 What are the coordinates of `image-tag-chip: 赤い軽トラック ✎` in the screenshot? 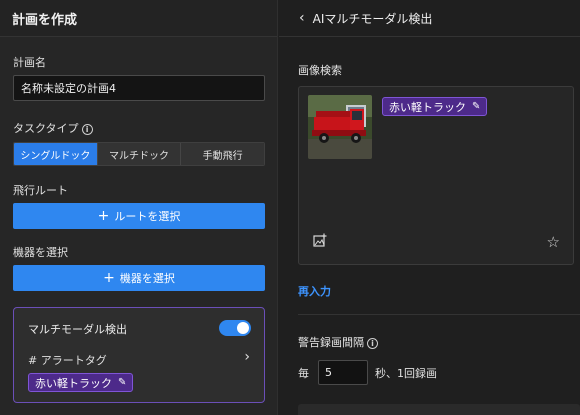 It's located at (435, 106).